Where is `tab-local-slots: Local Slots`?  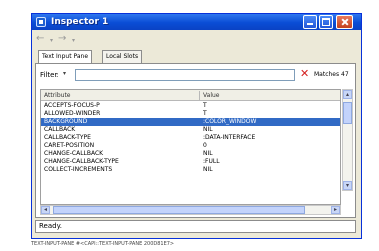 tab-local-slots: Local Slots is located at coordinates (122, 56).